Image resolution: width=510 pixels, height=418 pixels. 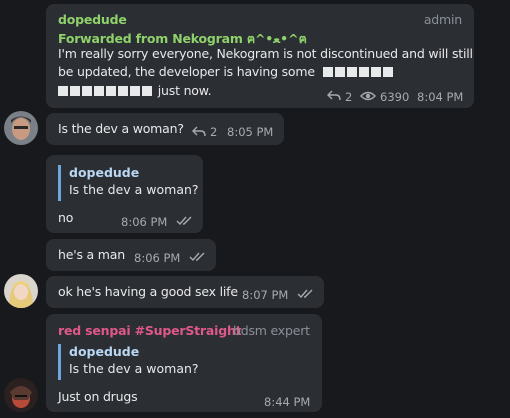 I want to click on message-bubble: Is the dev a woman? 2 8:05 PM, so click(x=165, y=129).